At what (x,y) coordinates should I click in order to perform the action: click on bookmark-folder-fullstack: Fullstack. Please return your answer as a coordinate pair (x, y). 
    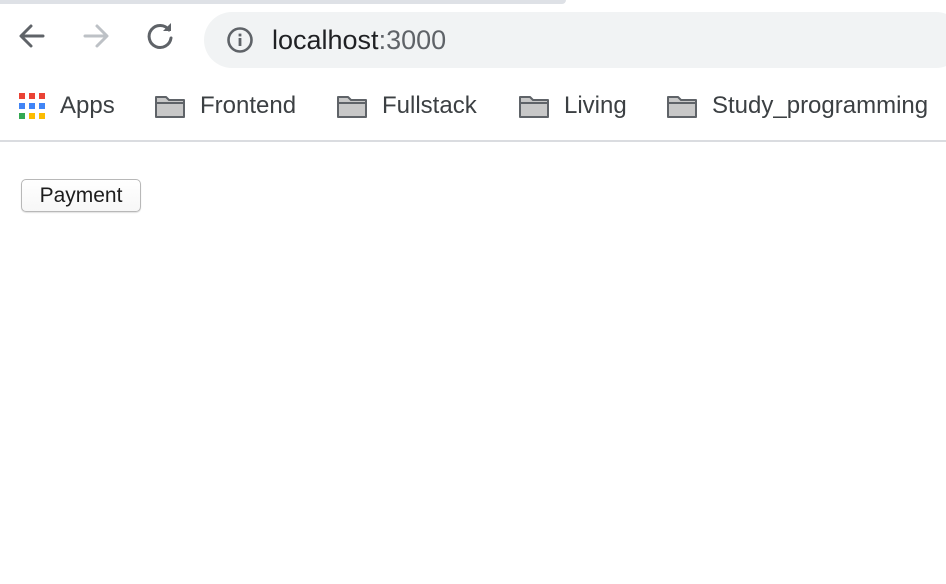
    Looking at the image, I should click on (406, 106).